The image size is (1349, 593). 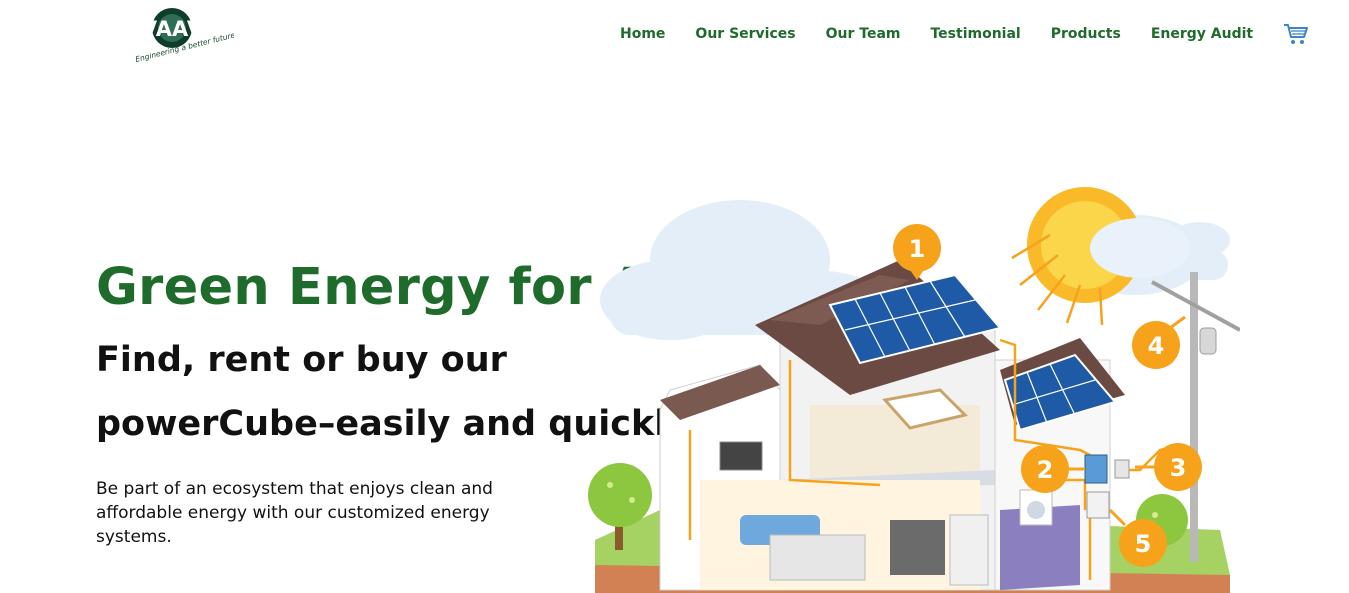 What do you see at coordinates (1168, 467) in the screenshot?
I see `marker-3: 3` at bounding box center [1168, 467].